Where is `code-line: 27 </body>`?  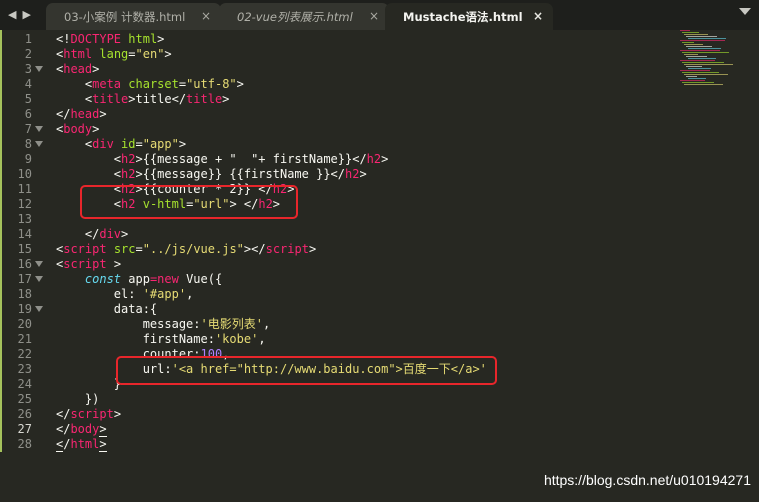 code-line: 27 </body> is located at coordinates (340, 429).